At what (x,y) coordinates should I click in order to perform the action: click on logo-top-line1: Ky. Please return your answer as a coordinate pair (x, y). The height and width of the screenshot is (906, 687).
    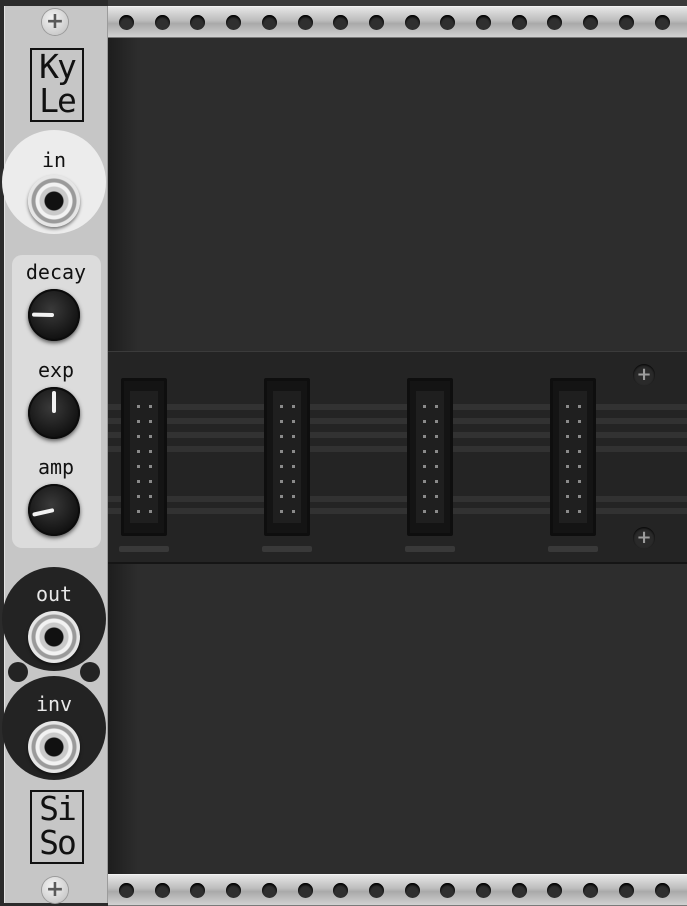
    Looking at the image, I should click on (58, 66).